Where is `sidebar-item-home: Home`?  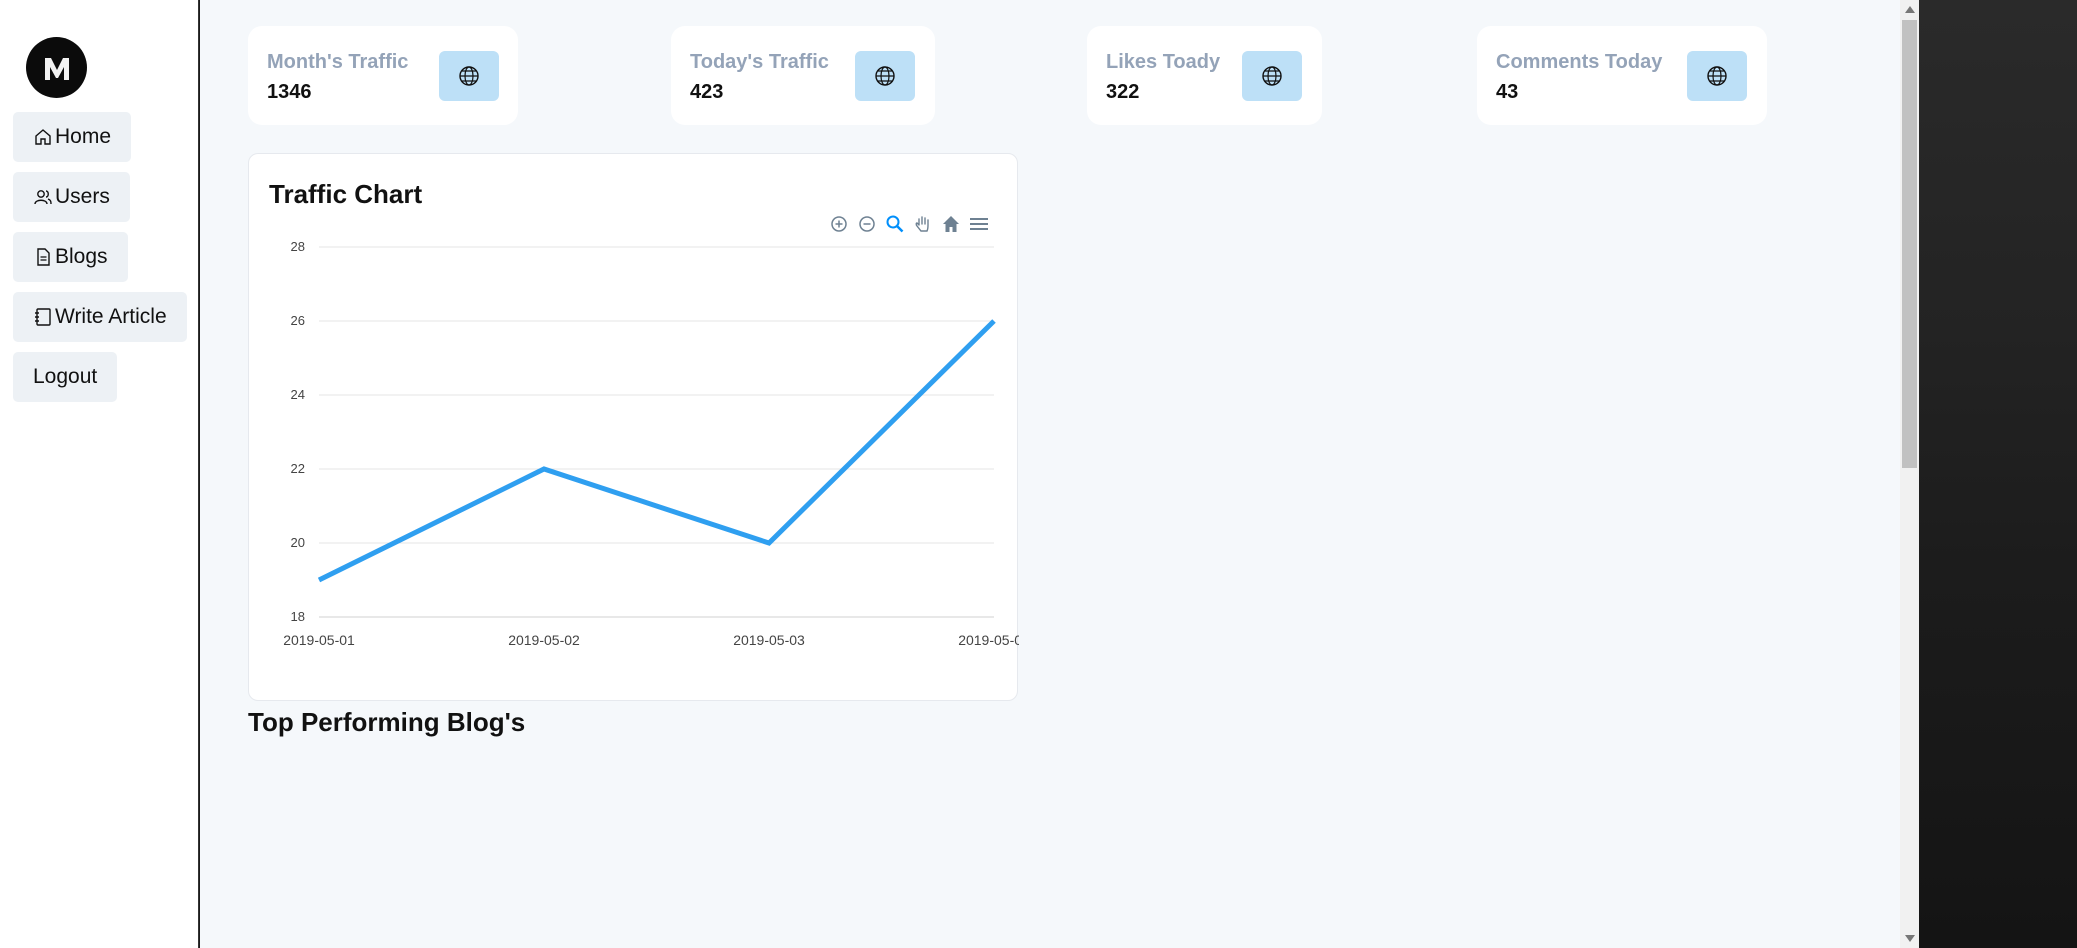 sidebar-item-home: Home is located at coordinates (72, 137).